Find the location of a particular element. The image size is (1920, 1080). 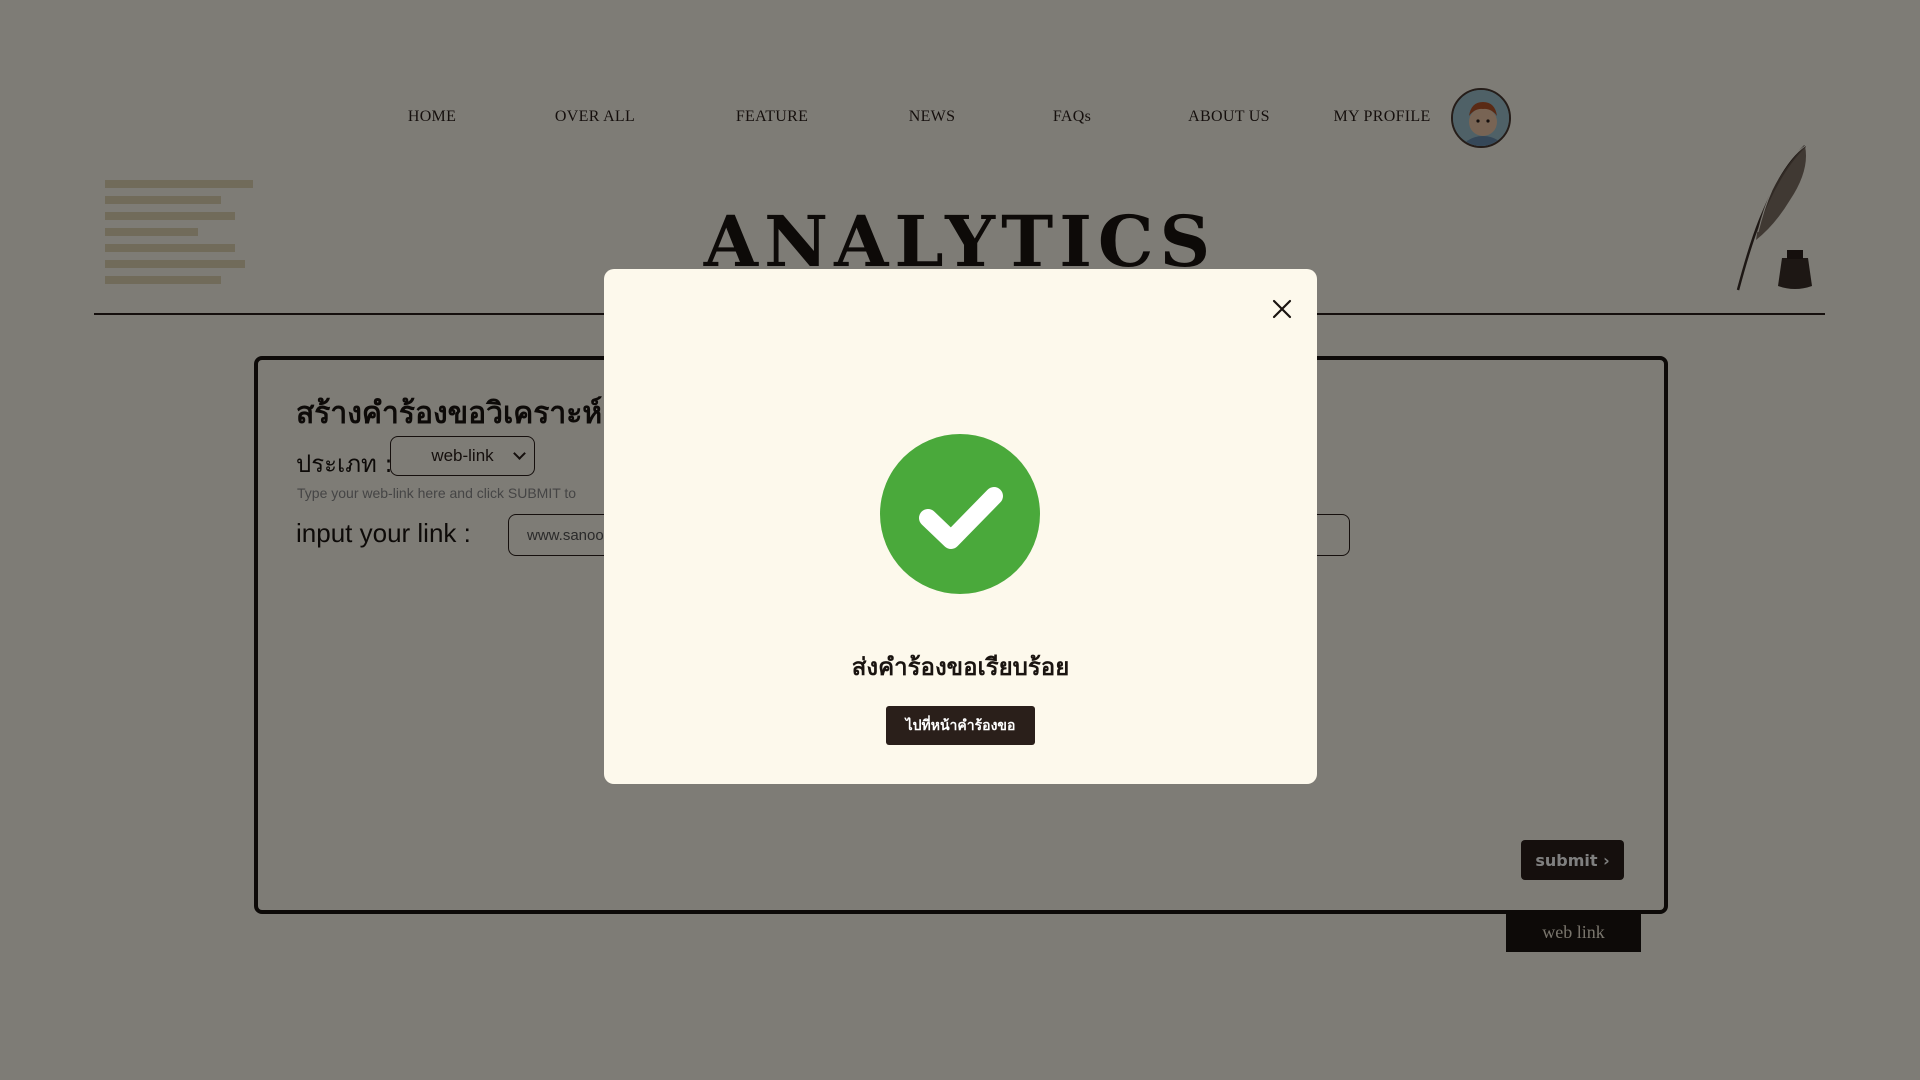

go-to-requests-button: ไปที่หน้าคำร้องขอ is located at coordinates (960, 725).